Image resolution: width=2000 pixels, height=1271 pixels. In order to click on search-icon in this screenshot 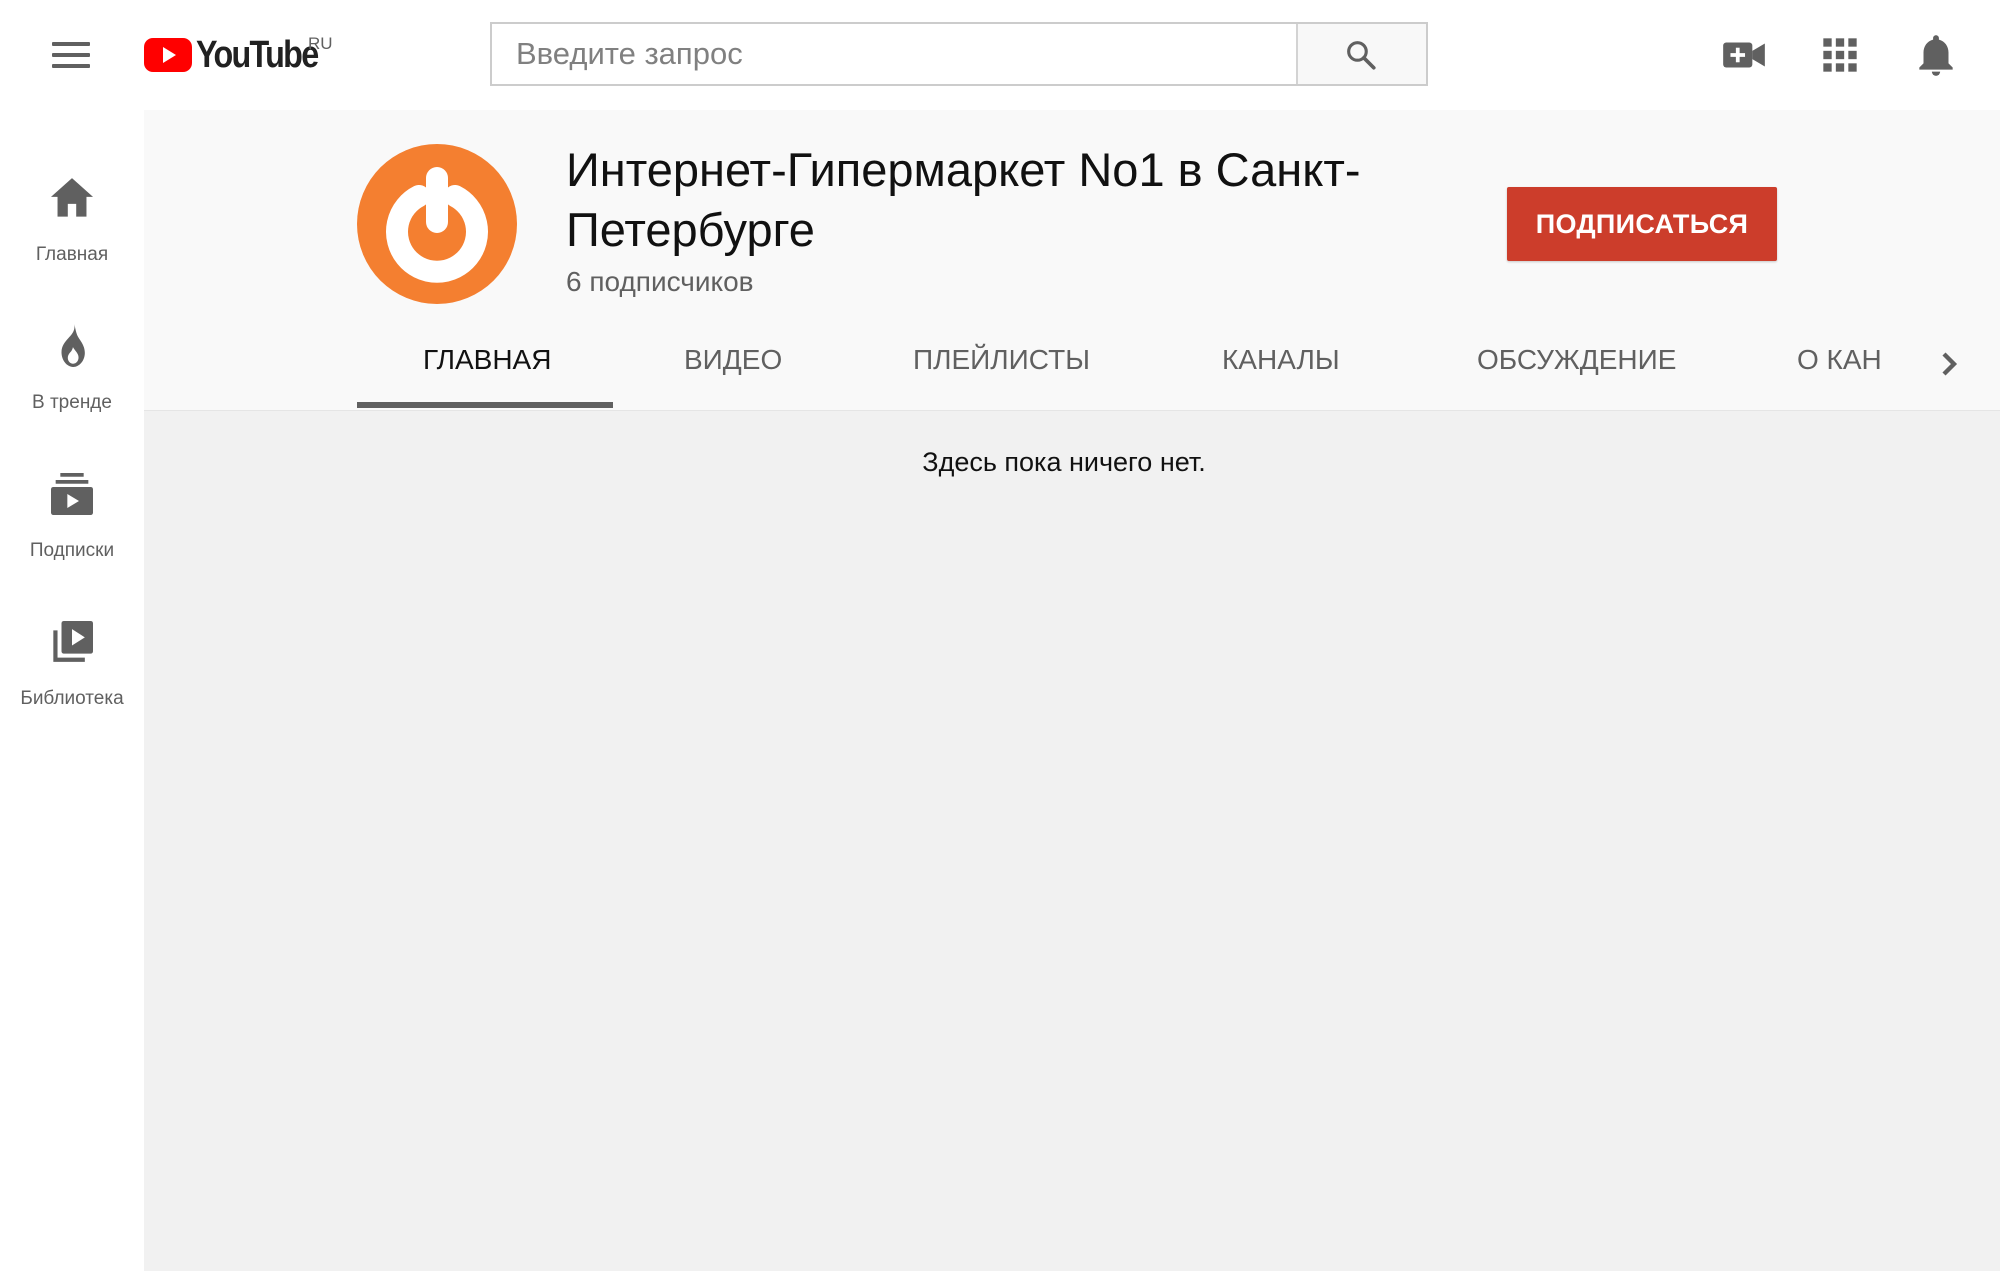, I will do `click(1361, 55)`.